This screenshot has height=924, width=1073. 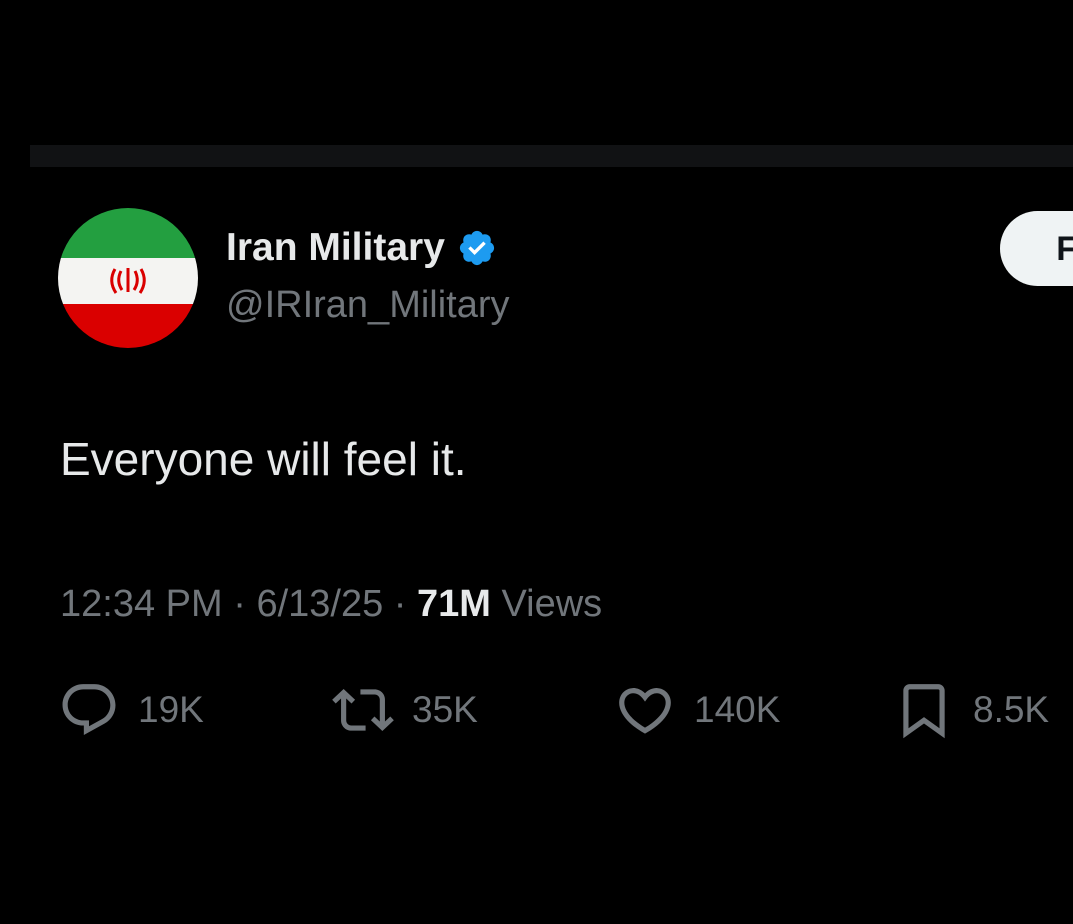 What do you see at coordinates (1011, 709) in the screenshot?
I see `bookmark-count: 8.5K` at bounding box center [1011, 709].